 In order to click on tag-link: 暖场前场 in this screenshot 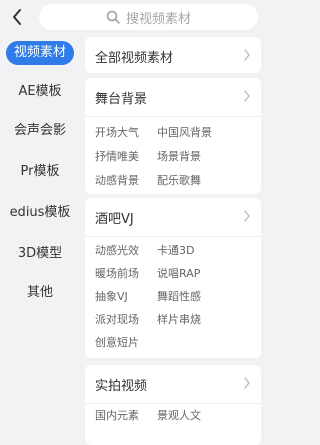, I will do `click(117, 273)`.